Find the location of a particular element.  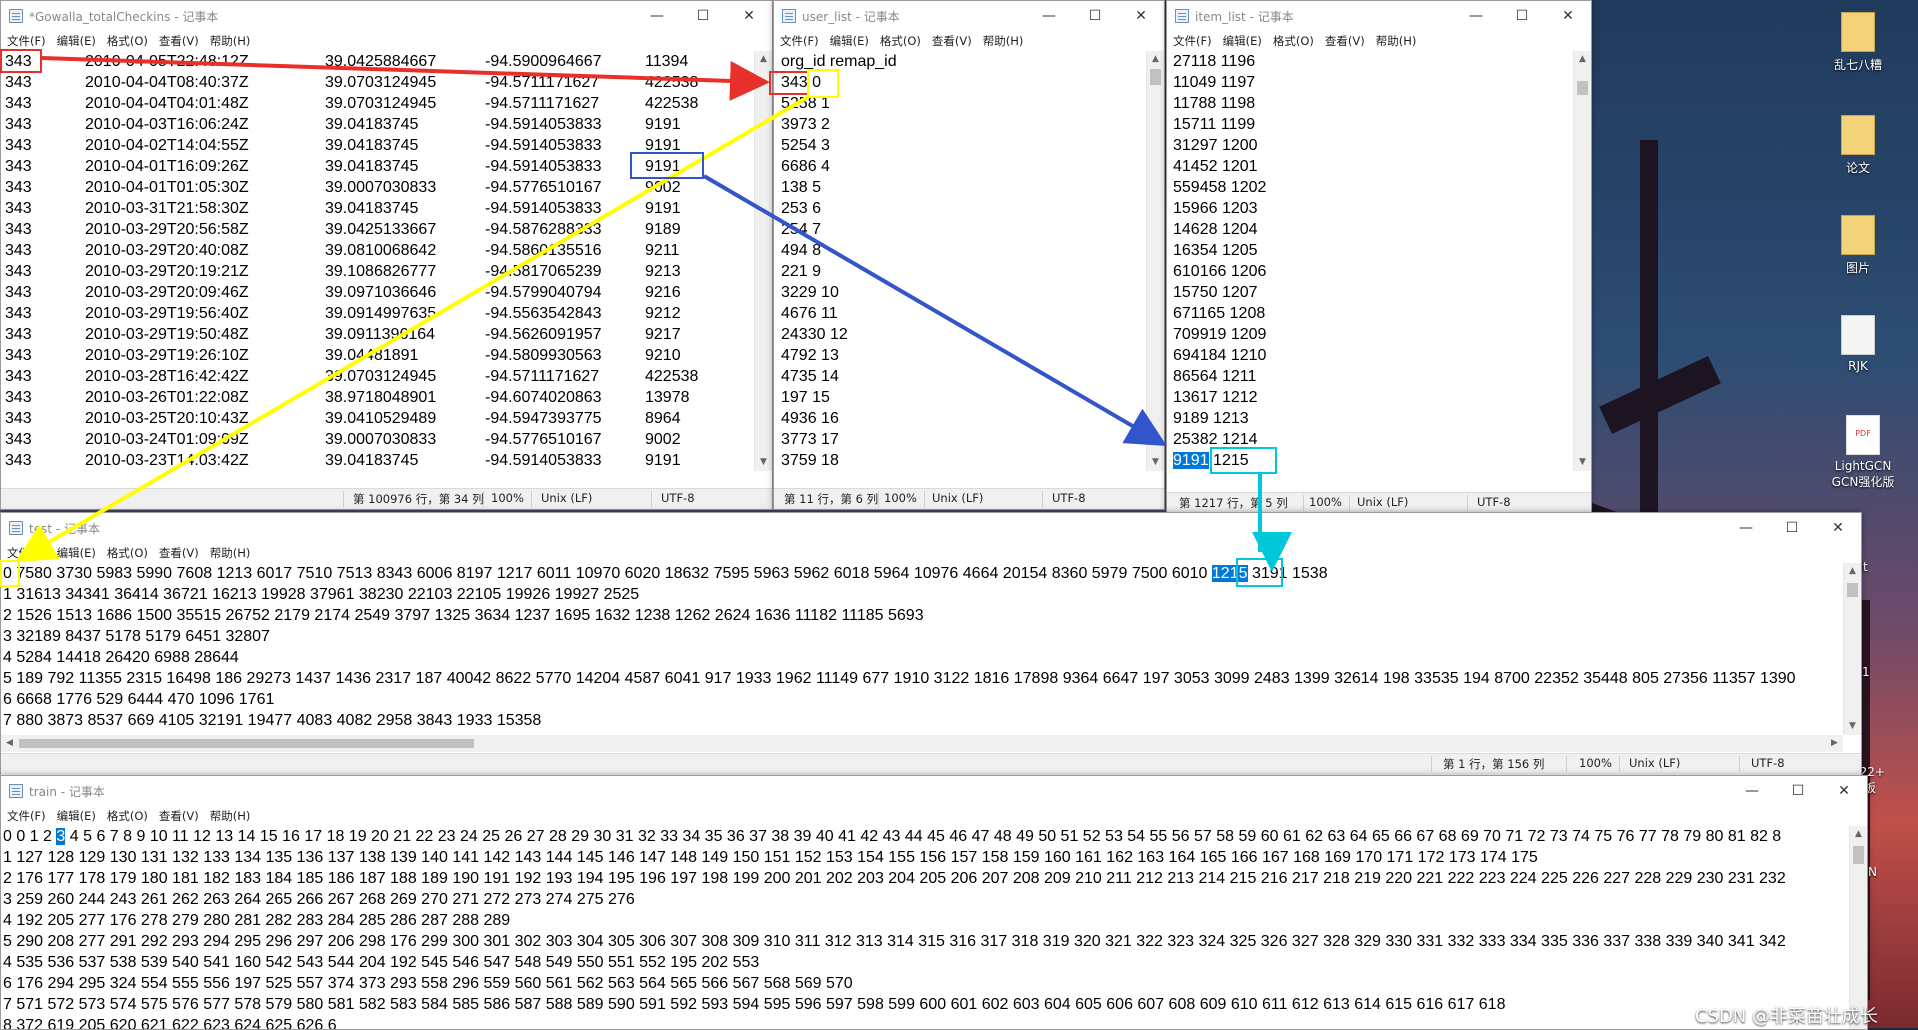

list-item: 4735 14 is located at coordinates (810, 376).